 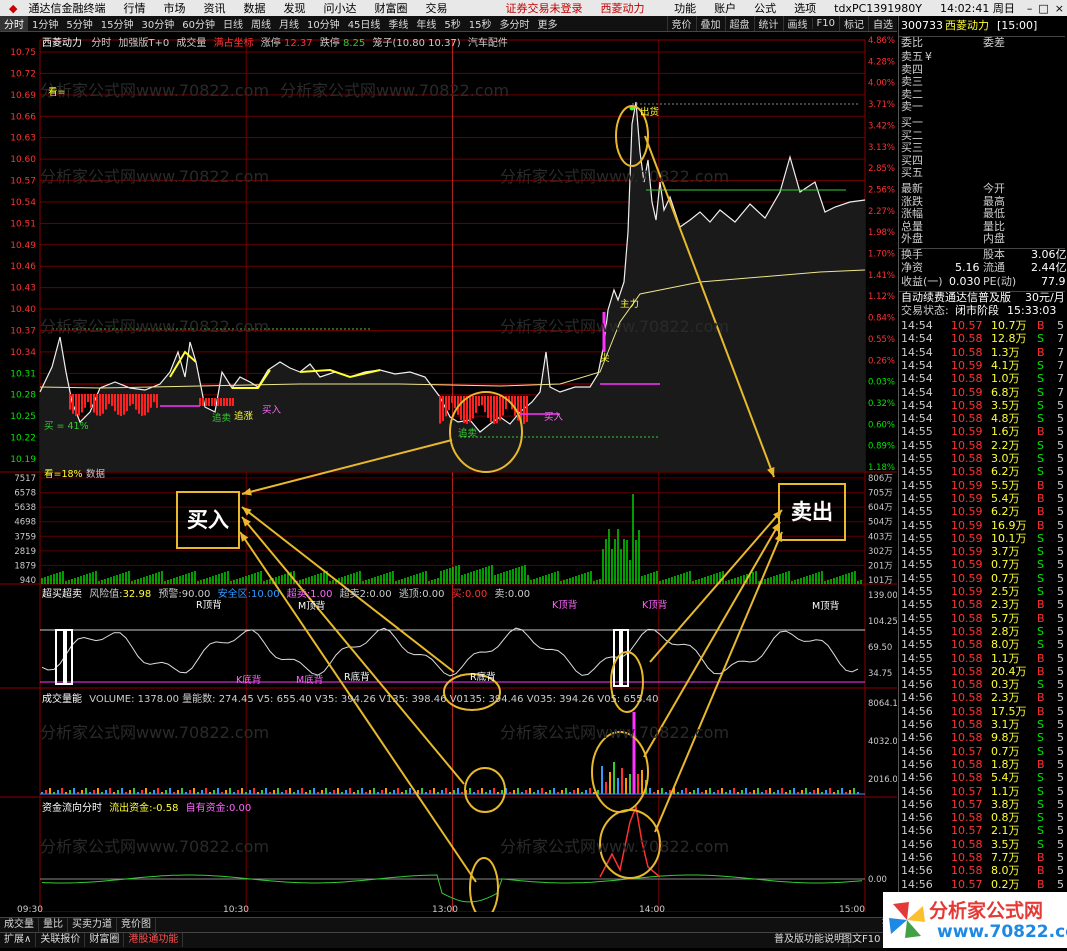 I want to click on bottom-tab-hk: 港股通功能, so click(x=154, y=940).